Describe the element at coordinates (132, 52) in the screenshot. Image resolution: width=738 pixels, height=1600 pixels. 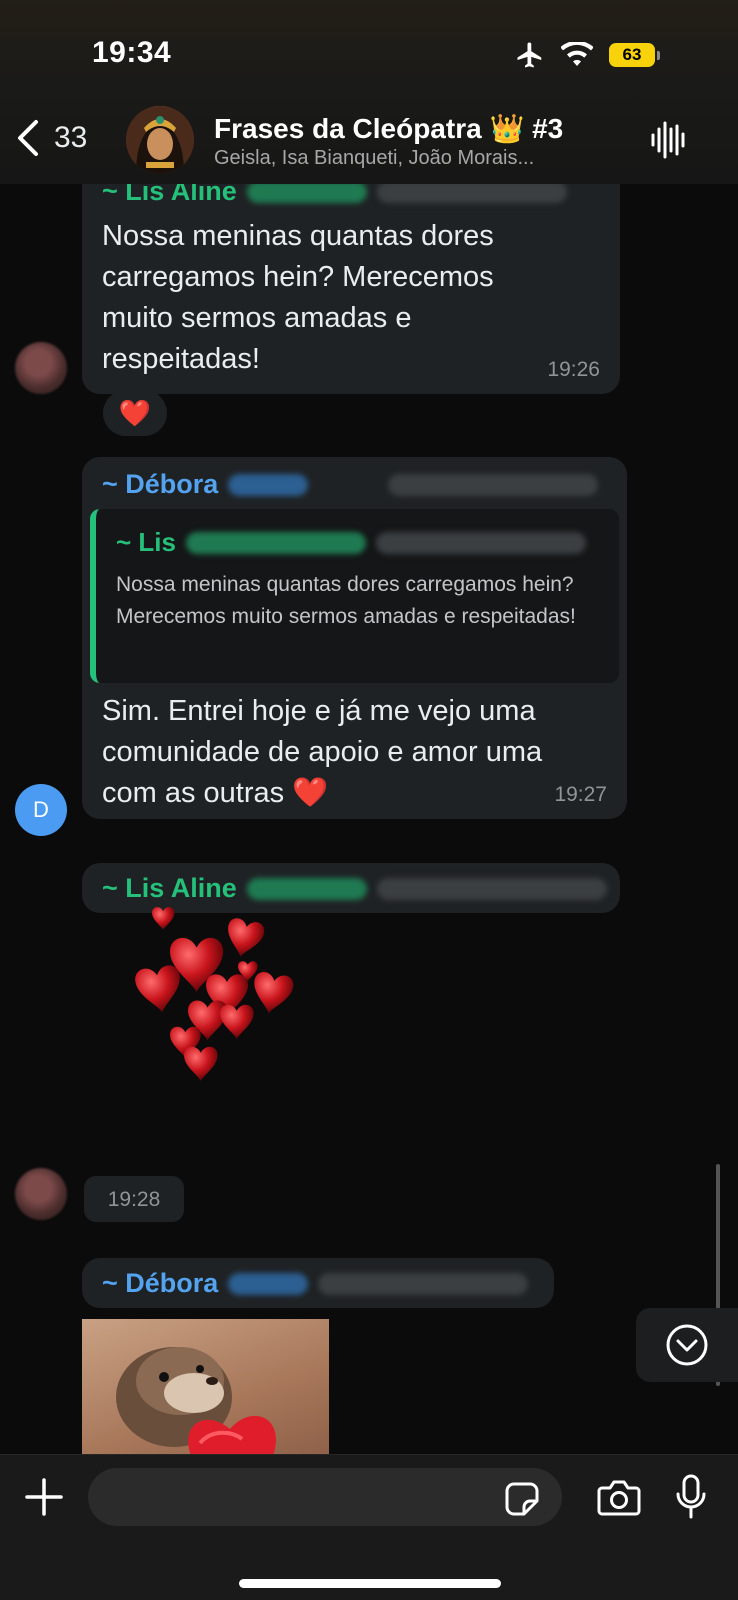
I see `status-time: 19:34` at that location.